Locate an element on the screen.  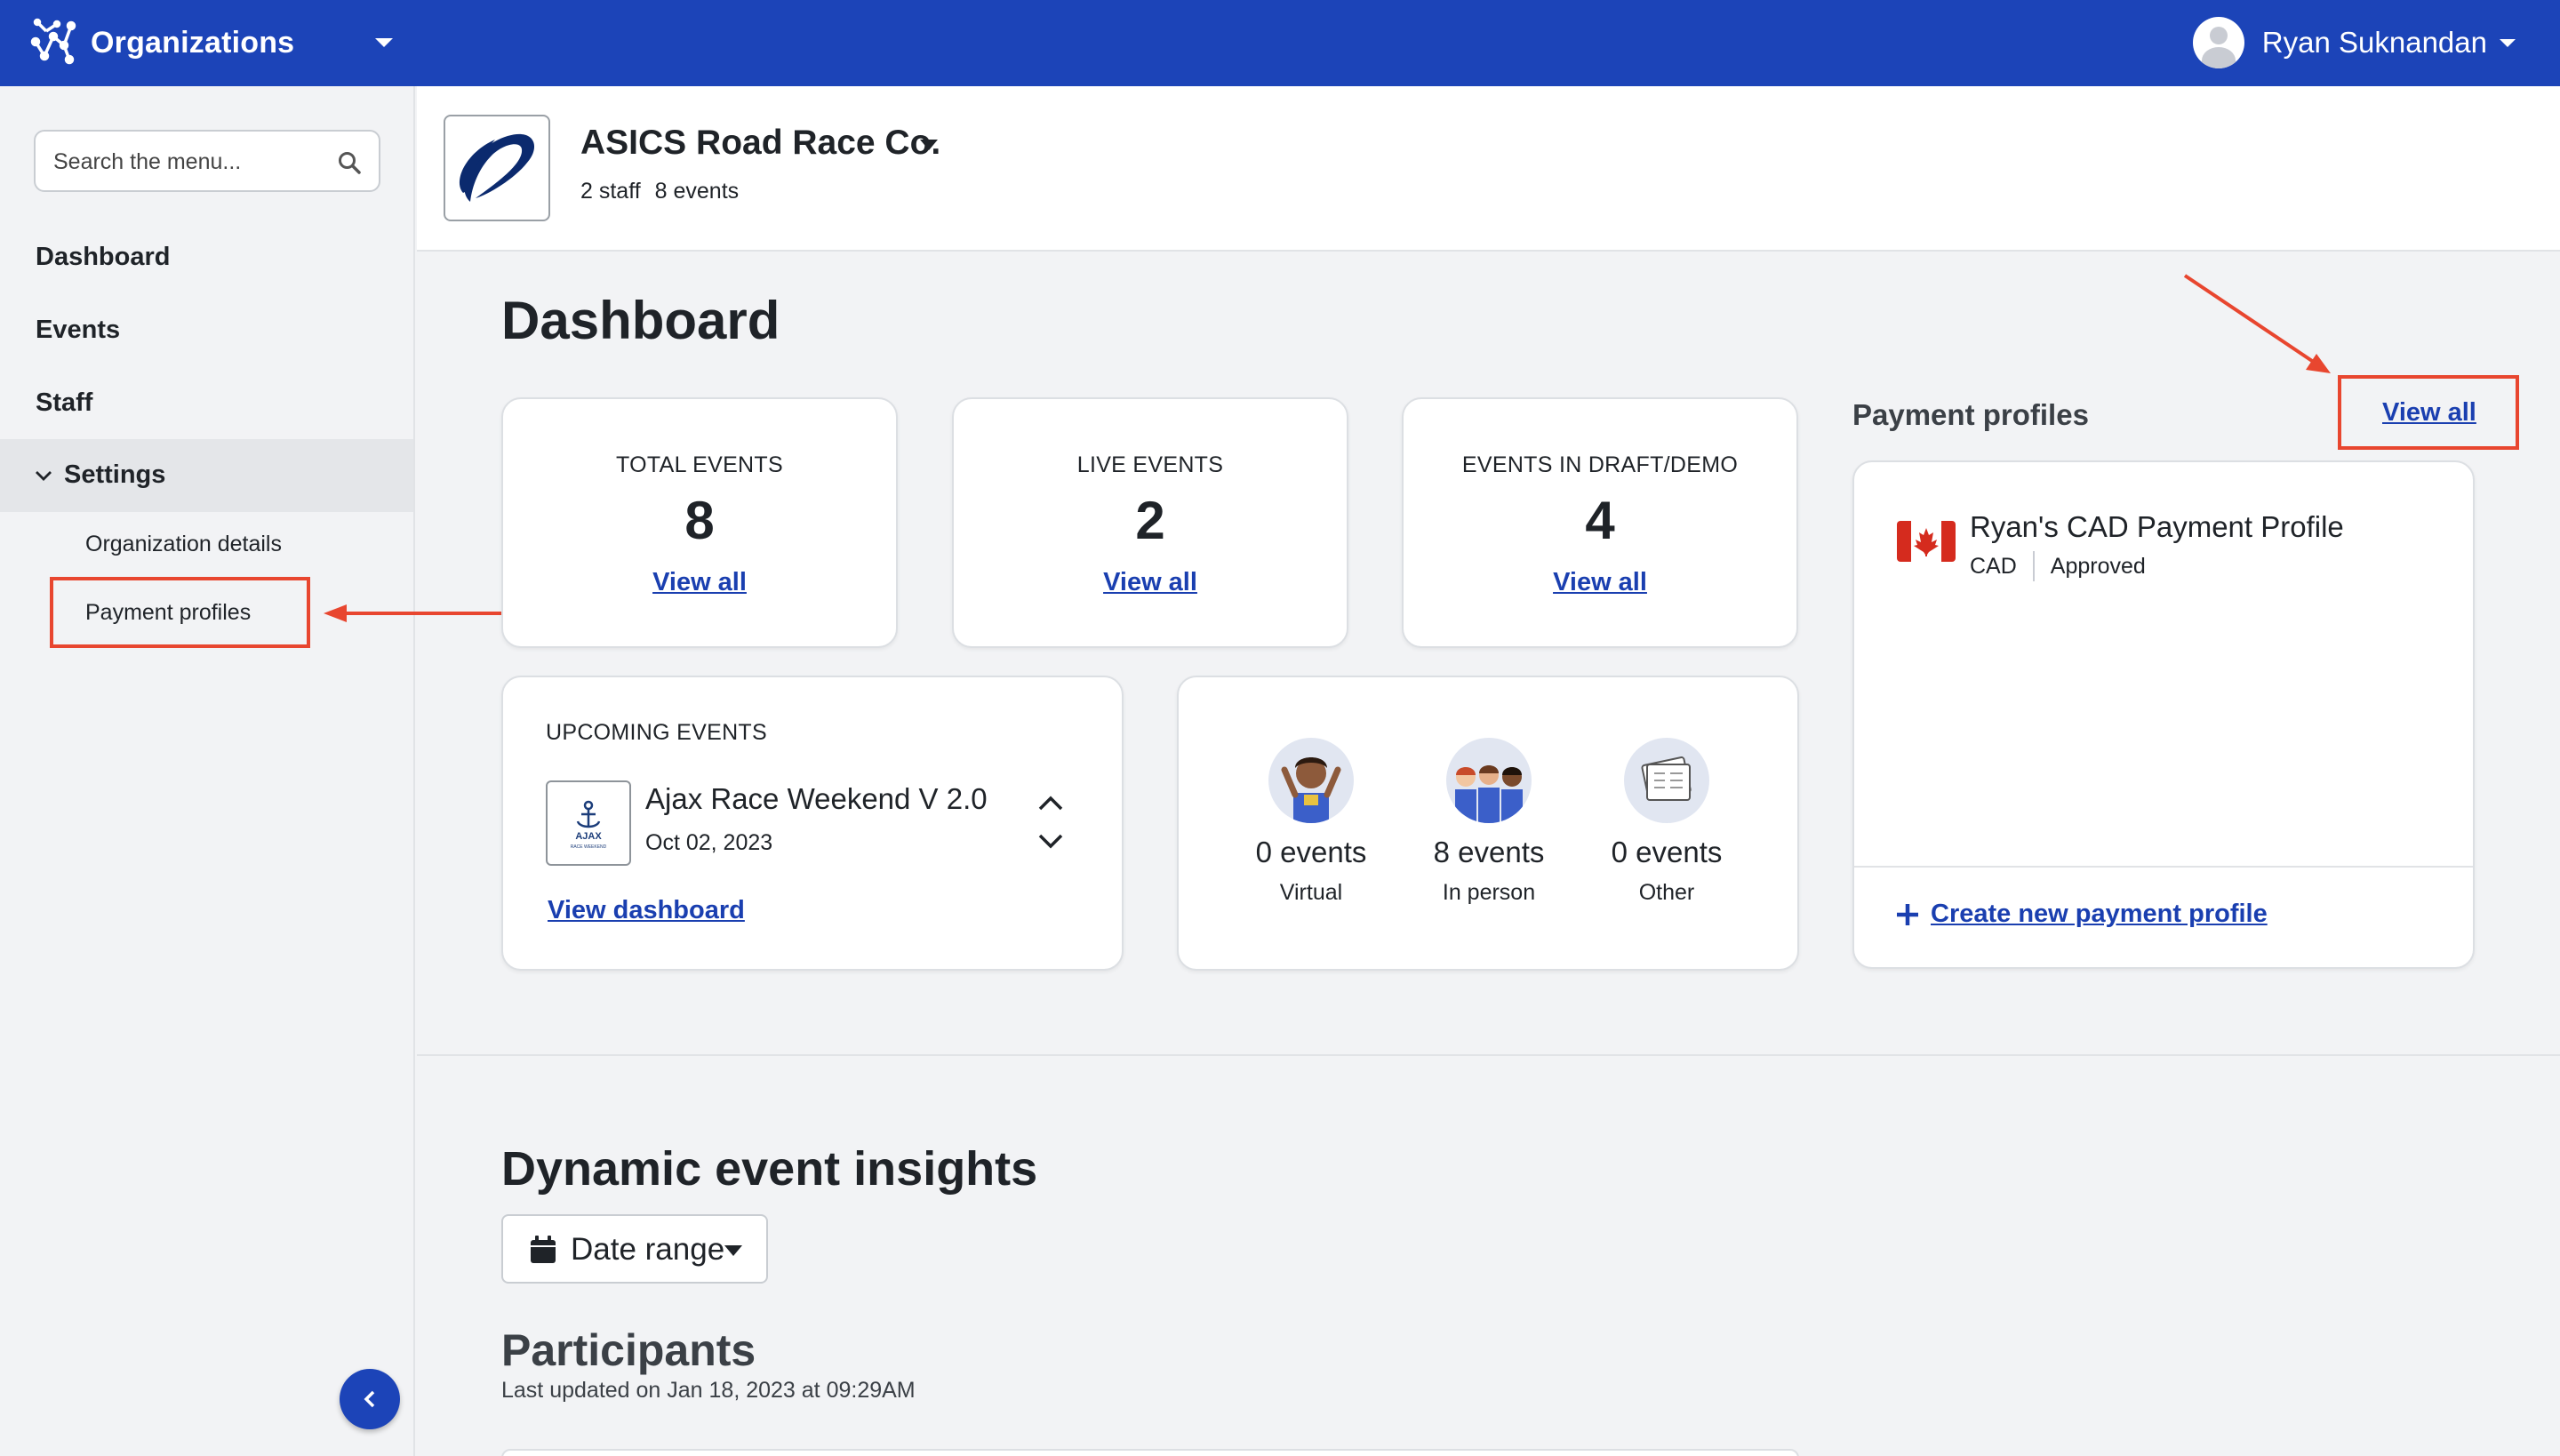
event-type-label: Virtual is located at coordinates (1311, 892).